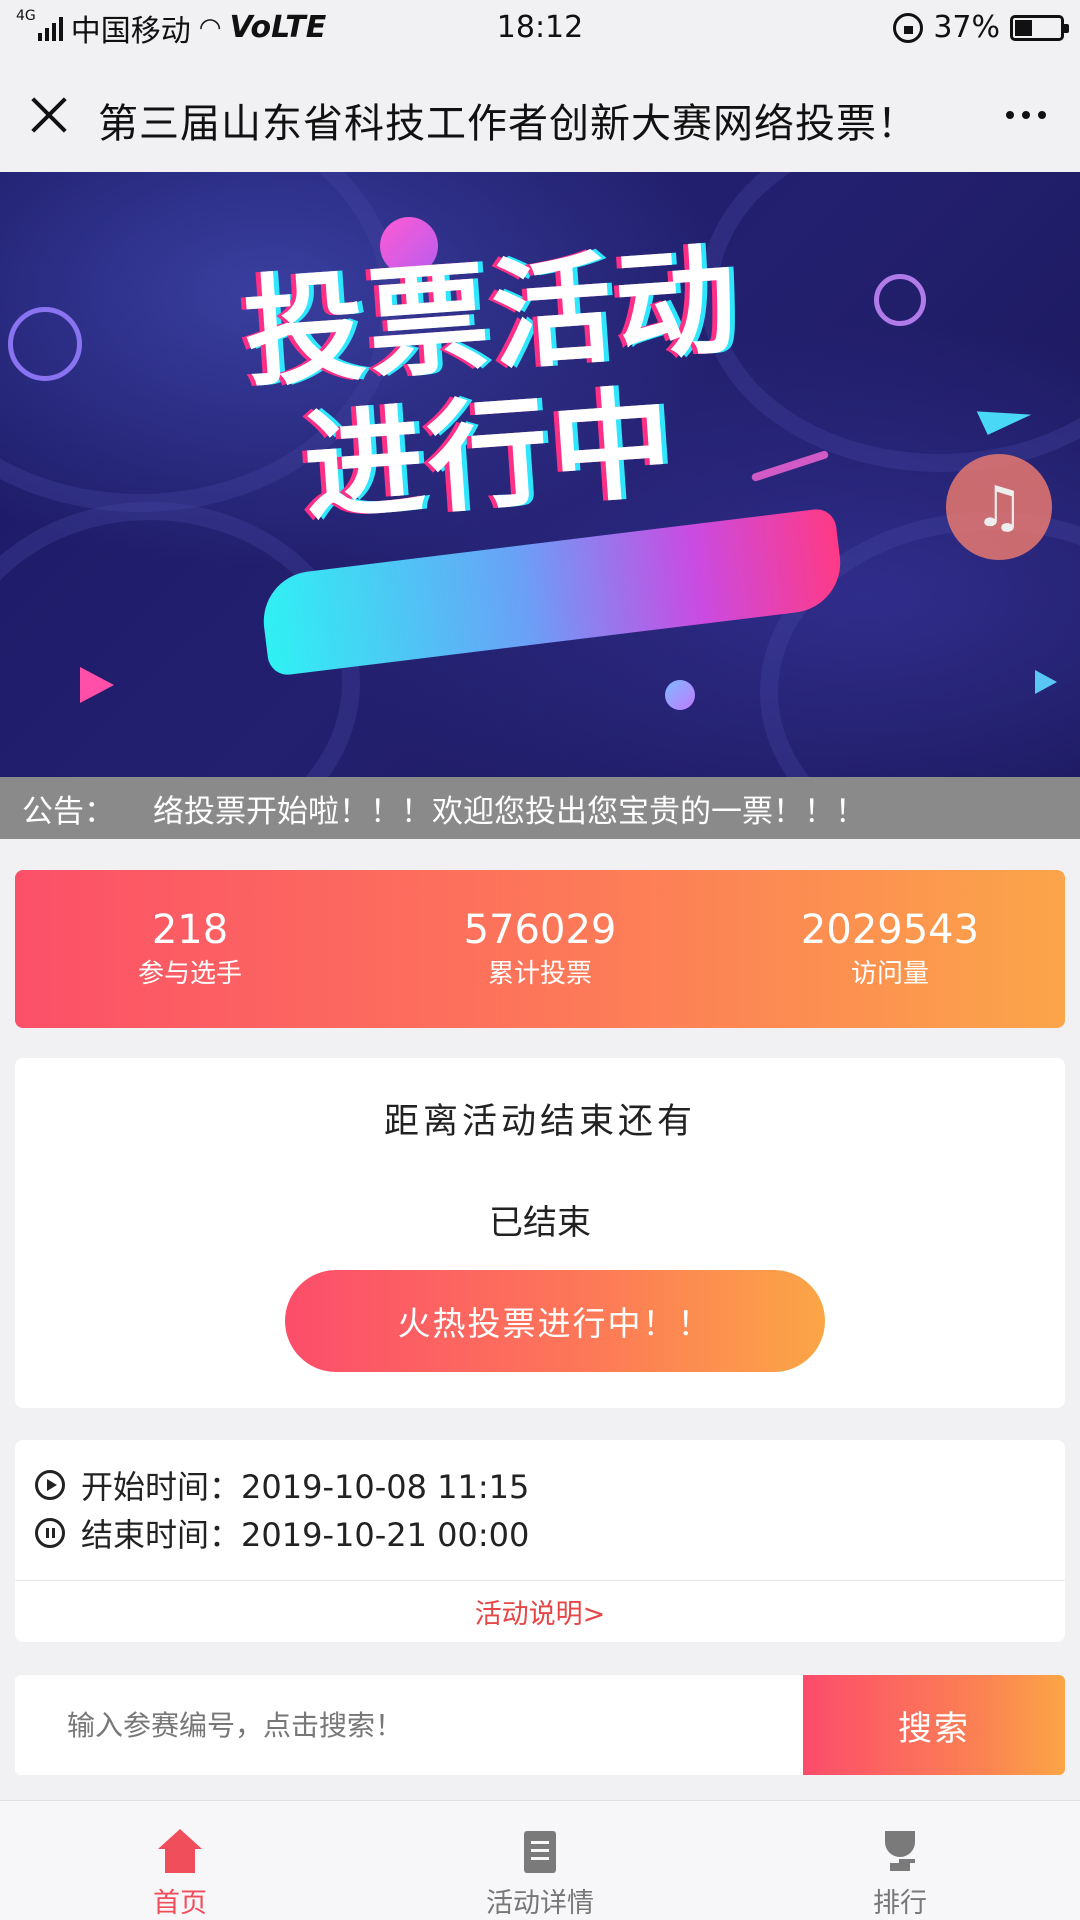 This screenshot has width=1080, height=1920. I want to click on countdown-title: 距离活动结束还有, so click(539, 1122).